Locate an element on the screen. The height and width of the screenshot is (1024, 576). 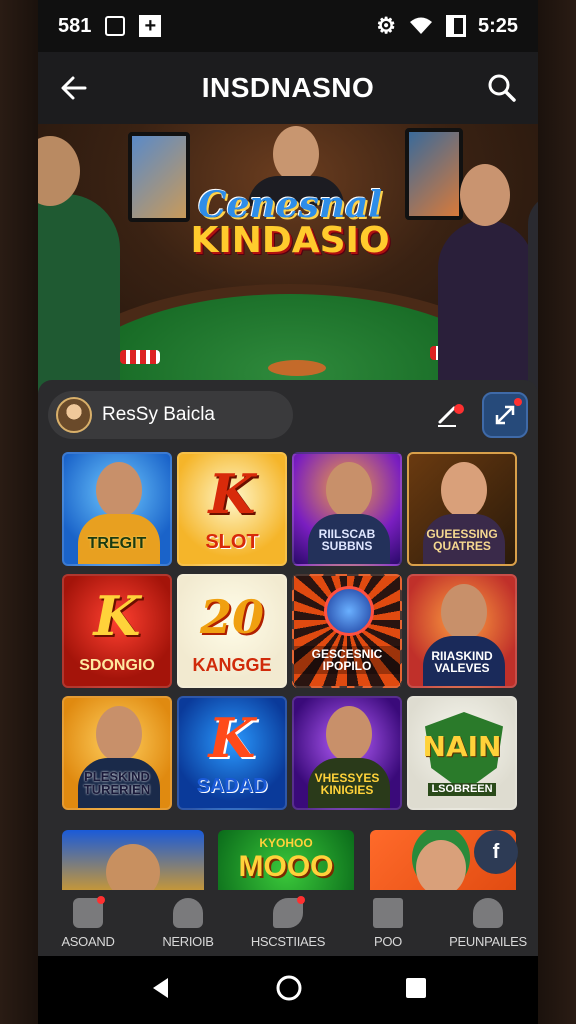
facebook-button: f is located at coordinates (496, 852).